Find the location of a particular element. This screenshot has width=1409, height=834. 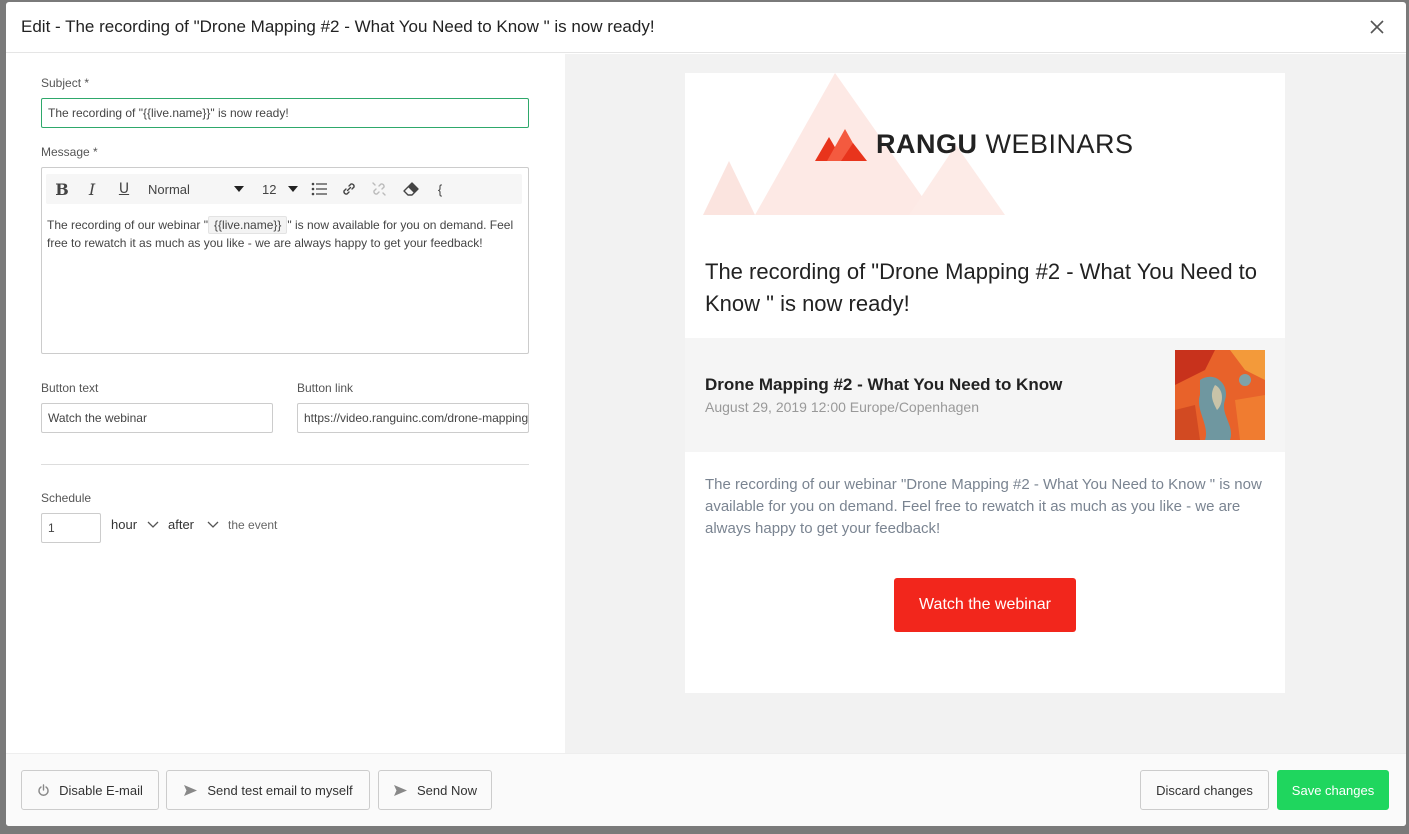

editor-toolbar: B I U Normal 12 { is located at coordinates (284, 189).